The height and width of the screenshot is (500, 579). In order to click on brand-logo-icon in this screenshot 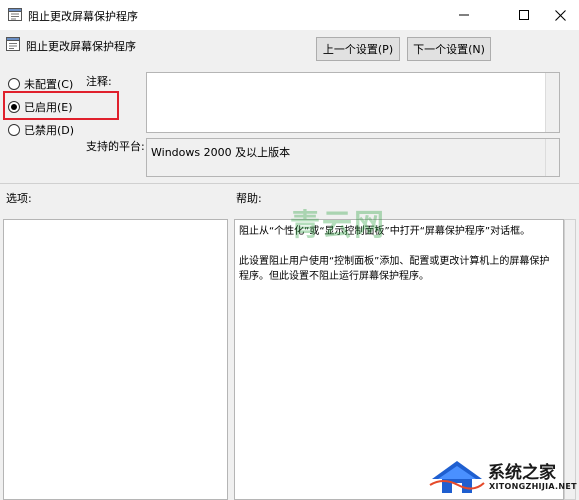, I will do `click(457, 477)`.